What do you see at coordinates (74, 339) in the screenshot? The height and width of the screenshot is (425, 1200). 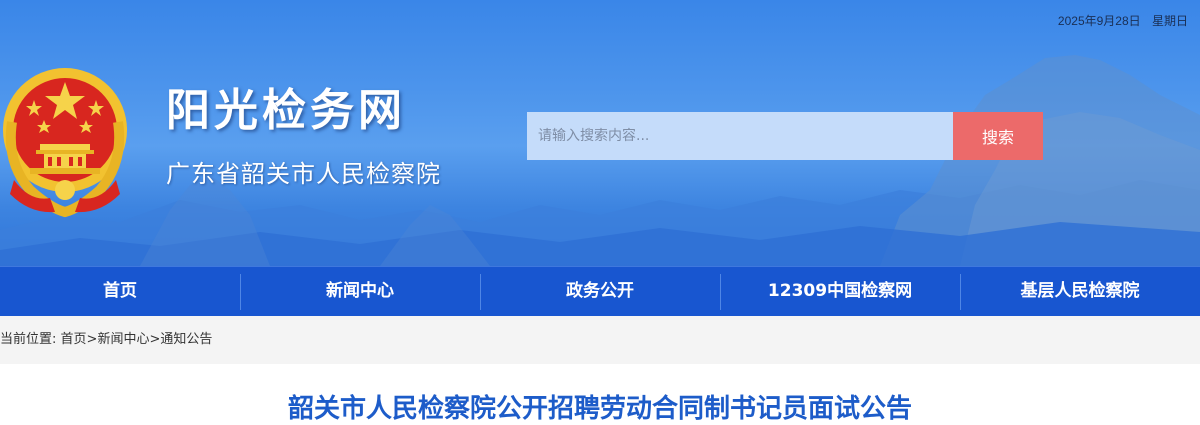 I see `breadcrumb-link-home: 首页` at bounding box center [74, 339].